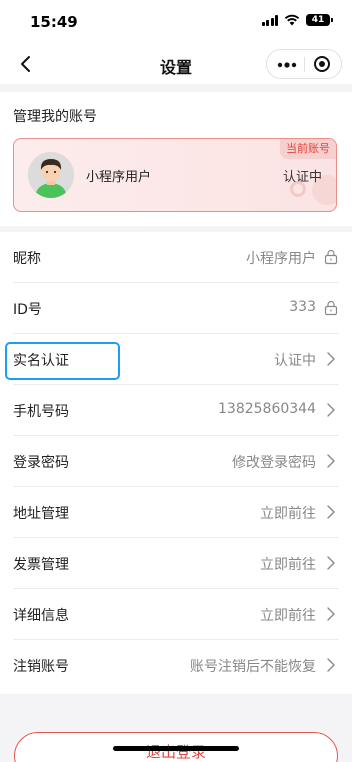  I want to click on row-label: 登录密码, so click(41, 463).